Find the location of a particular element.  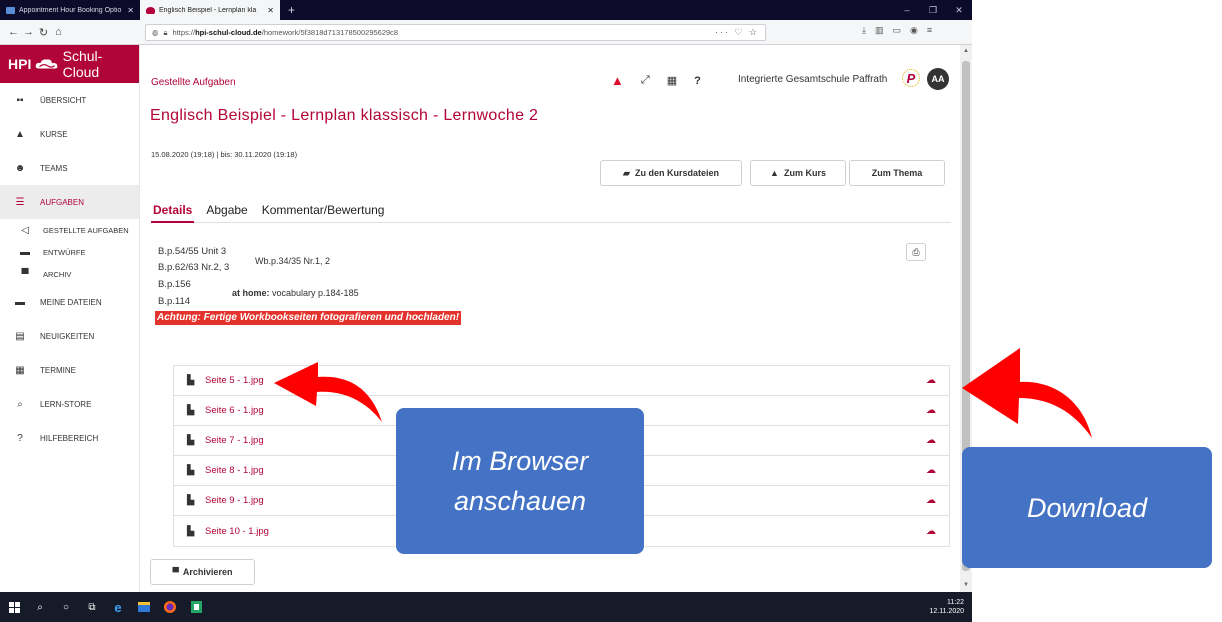

graduation-cap-icon: ▲ is located at coordinates (774, 173).